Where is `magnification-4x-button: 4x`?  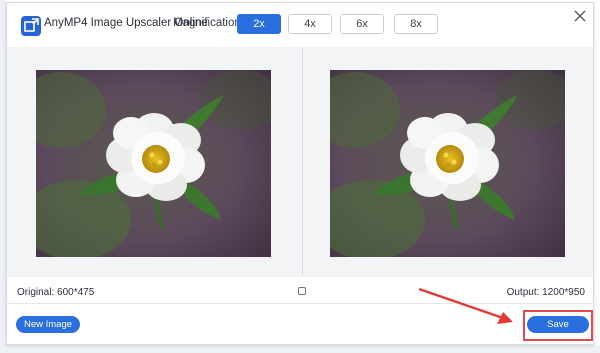 magnification-4x-button: 4x is located at coordinates (310, 24).